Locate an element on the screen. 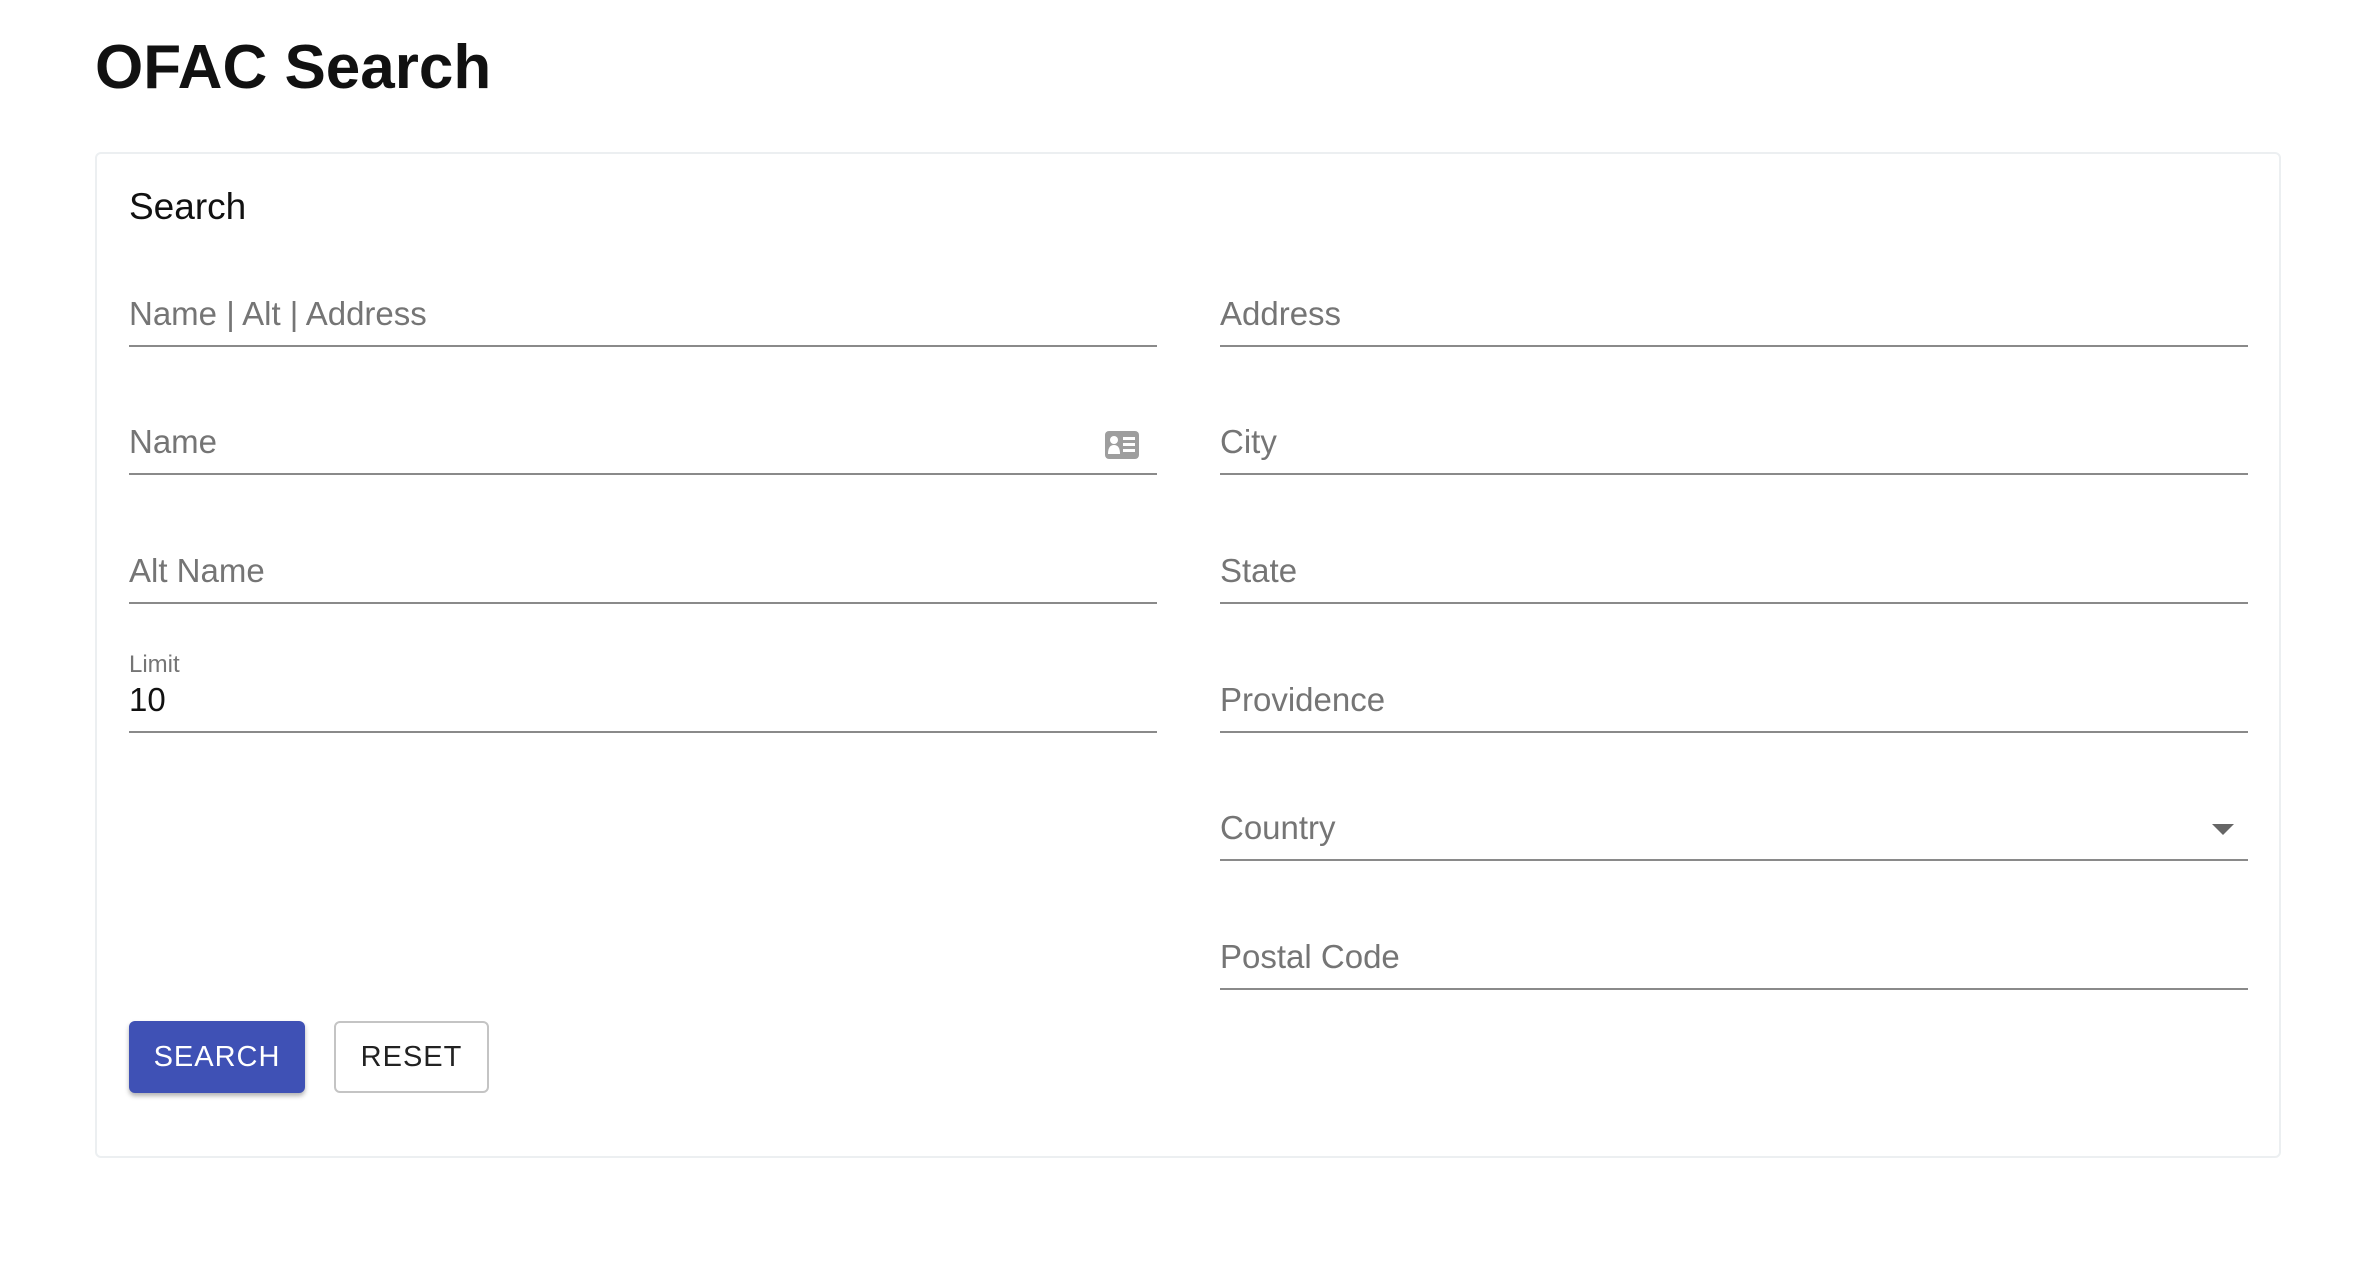  placeholder: Name is located at coordinates (173, 441).